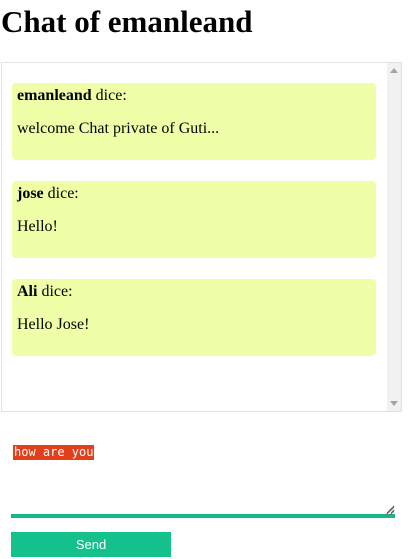  What do you see at coordinates (37, 226) in the screenshot?
I see `message-text: Hello!` at bounding box center [37, 226].